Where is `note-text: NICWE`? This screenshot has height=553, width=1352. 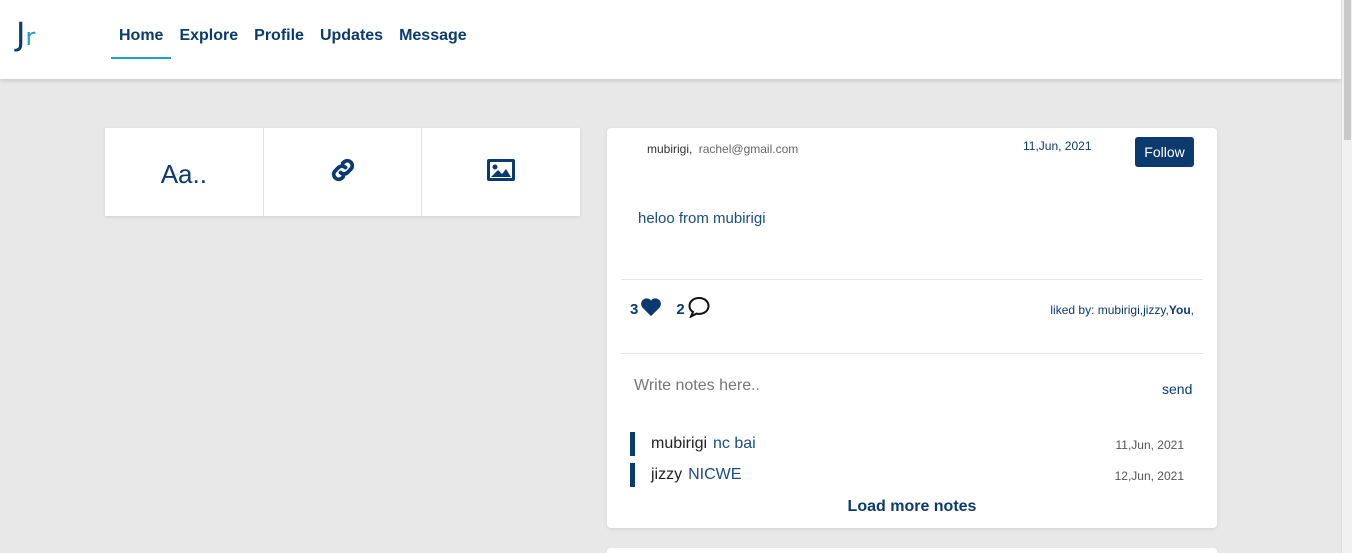 note-text: NICWE is located at coordinates (715, 474).